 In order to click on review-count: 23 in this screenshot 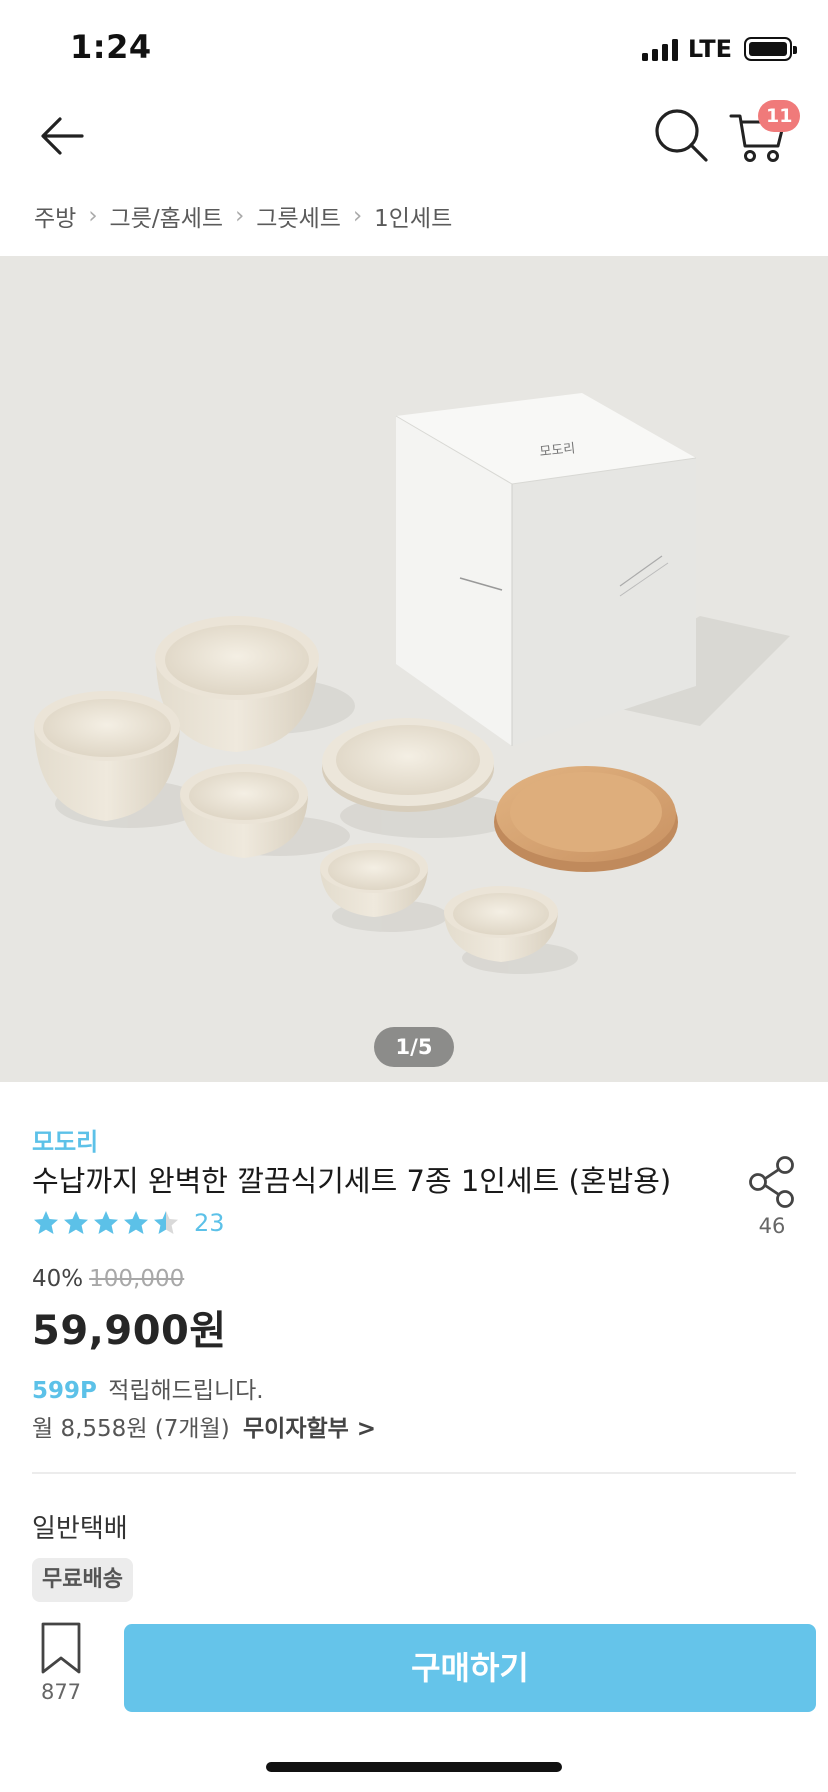, I will do `click(209, 1223)`.